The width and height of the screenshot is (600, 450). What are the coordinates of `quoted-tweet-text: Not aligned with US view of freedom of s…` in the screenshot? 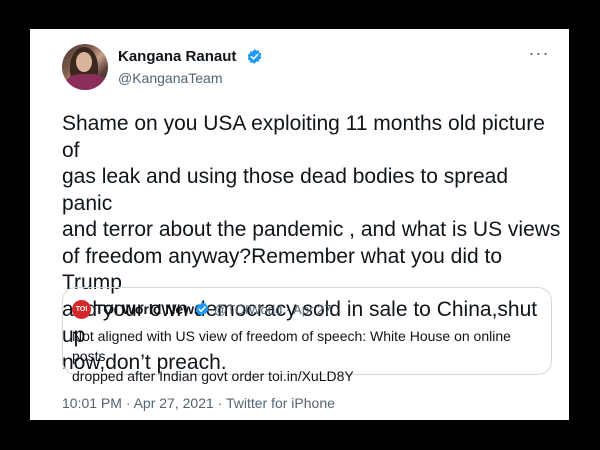 It's located at (291, 356).